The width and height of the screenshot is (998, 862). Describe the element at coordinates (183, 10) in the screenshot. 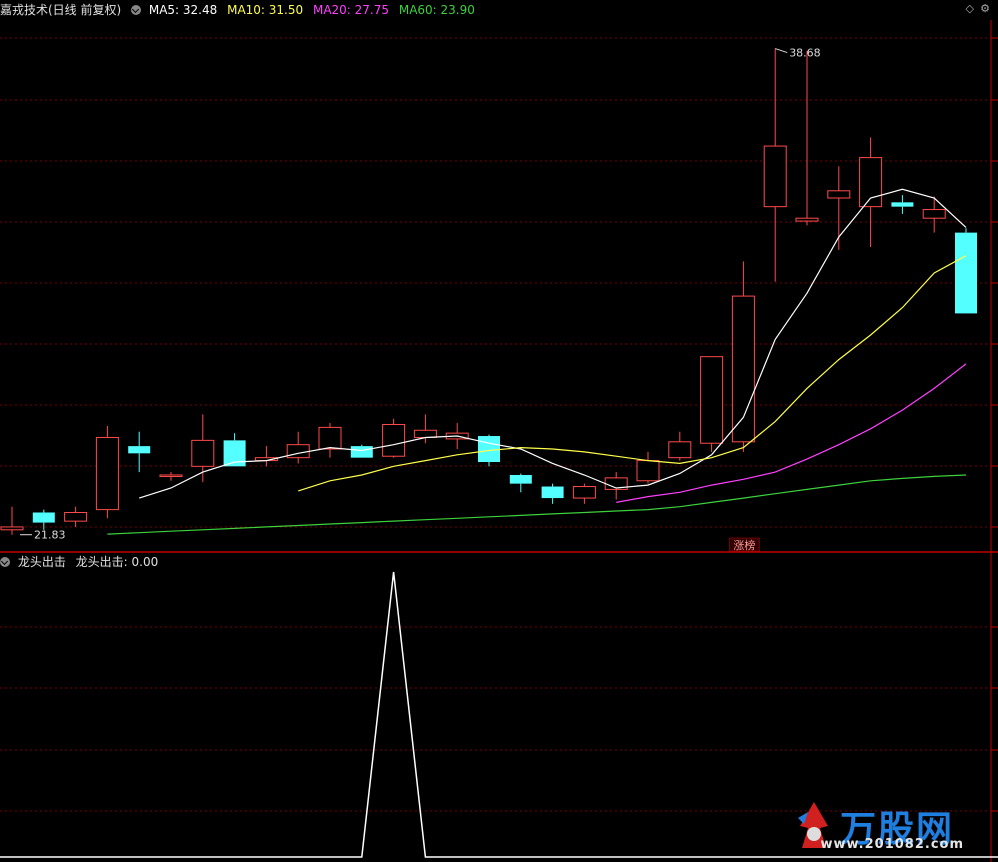

I see `ma5-label: MA5: 32.48` at that location.